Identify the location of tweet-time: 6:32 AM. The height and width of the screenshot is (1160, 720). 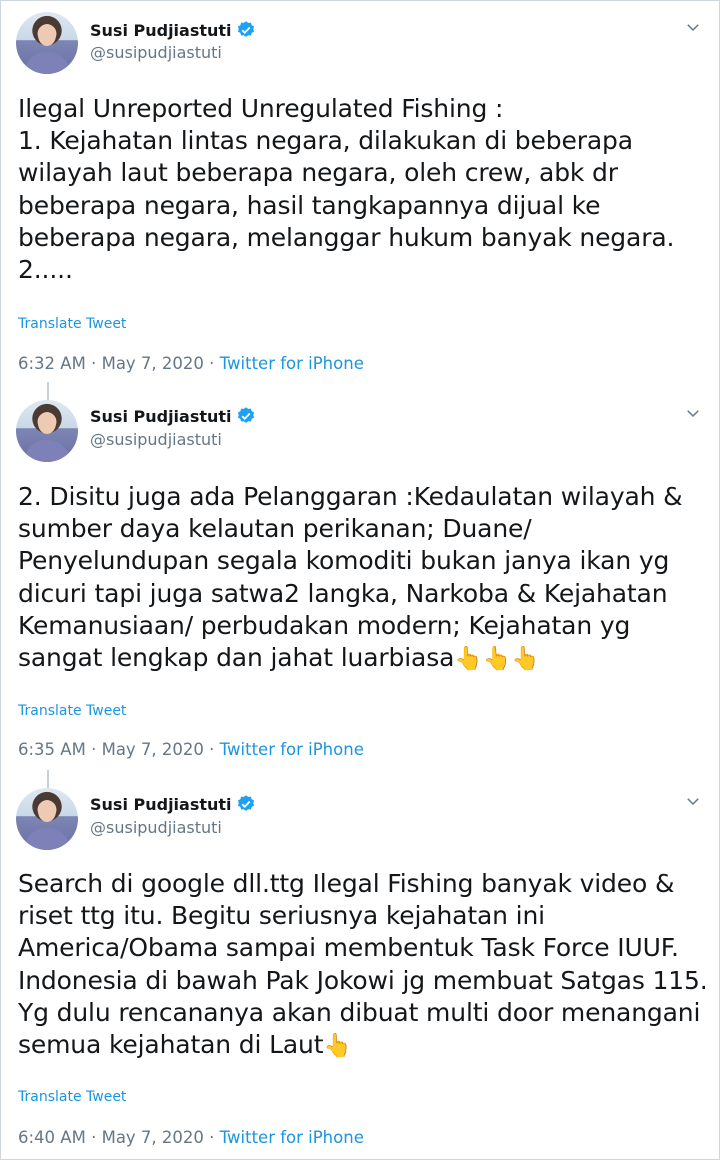
(52, 363).